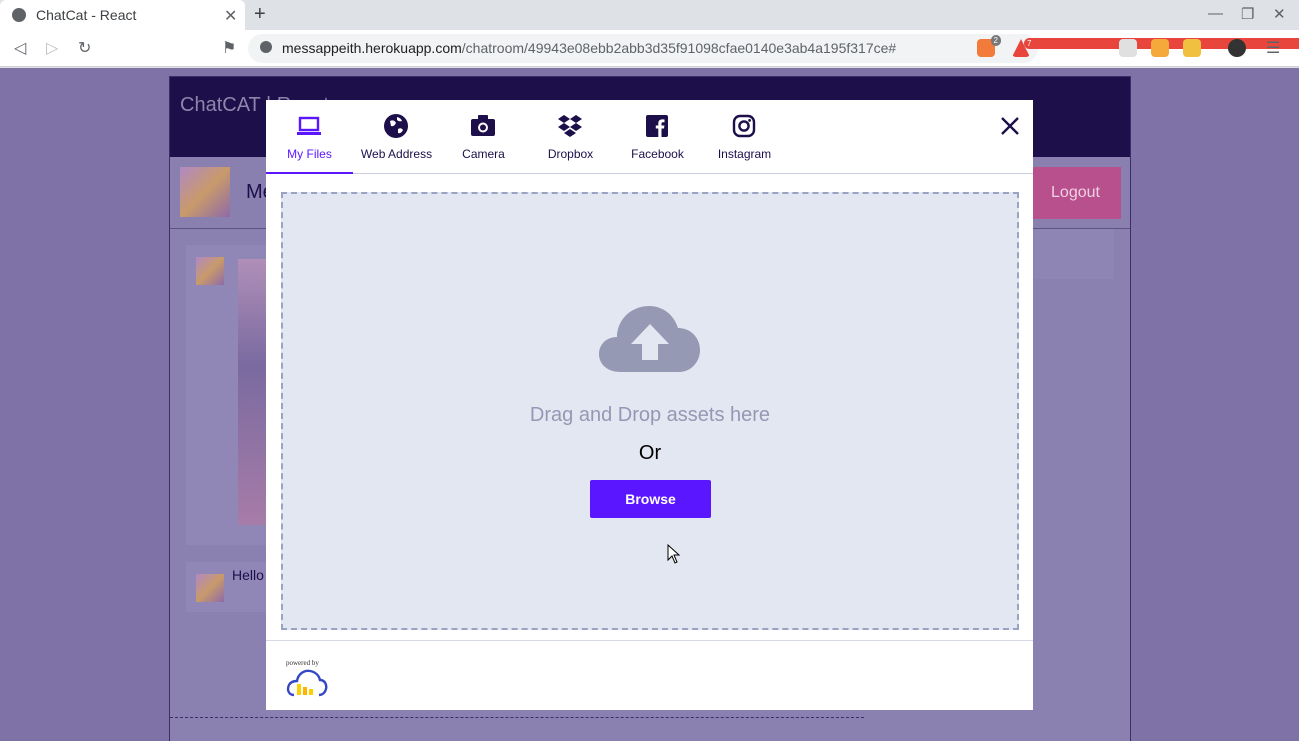 The width and height of the screenshot is (1299, 741). Describe the element at coordinates (266, 47) in the screenshot. I see `site-info-icon` at that location.